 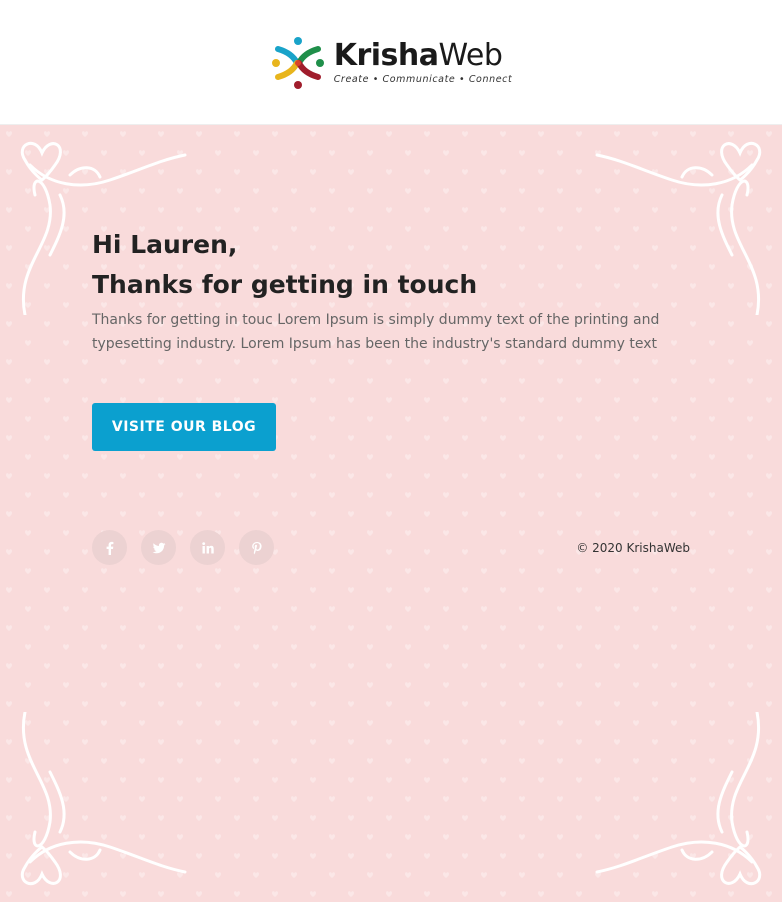 I want to click on corner-ornament-bottom-right, so click(x=678, y=799).